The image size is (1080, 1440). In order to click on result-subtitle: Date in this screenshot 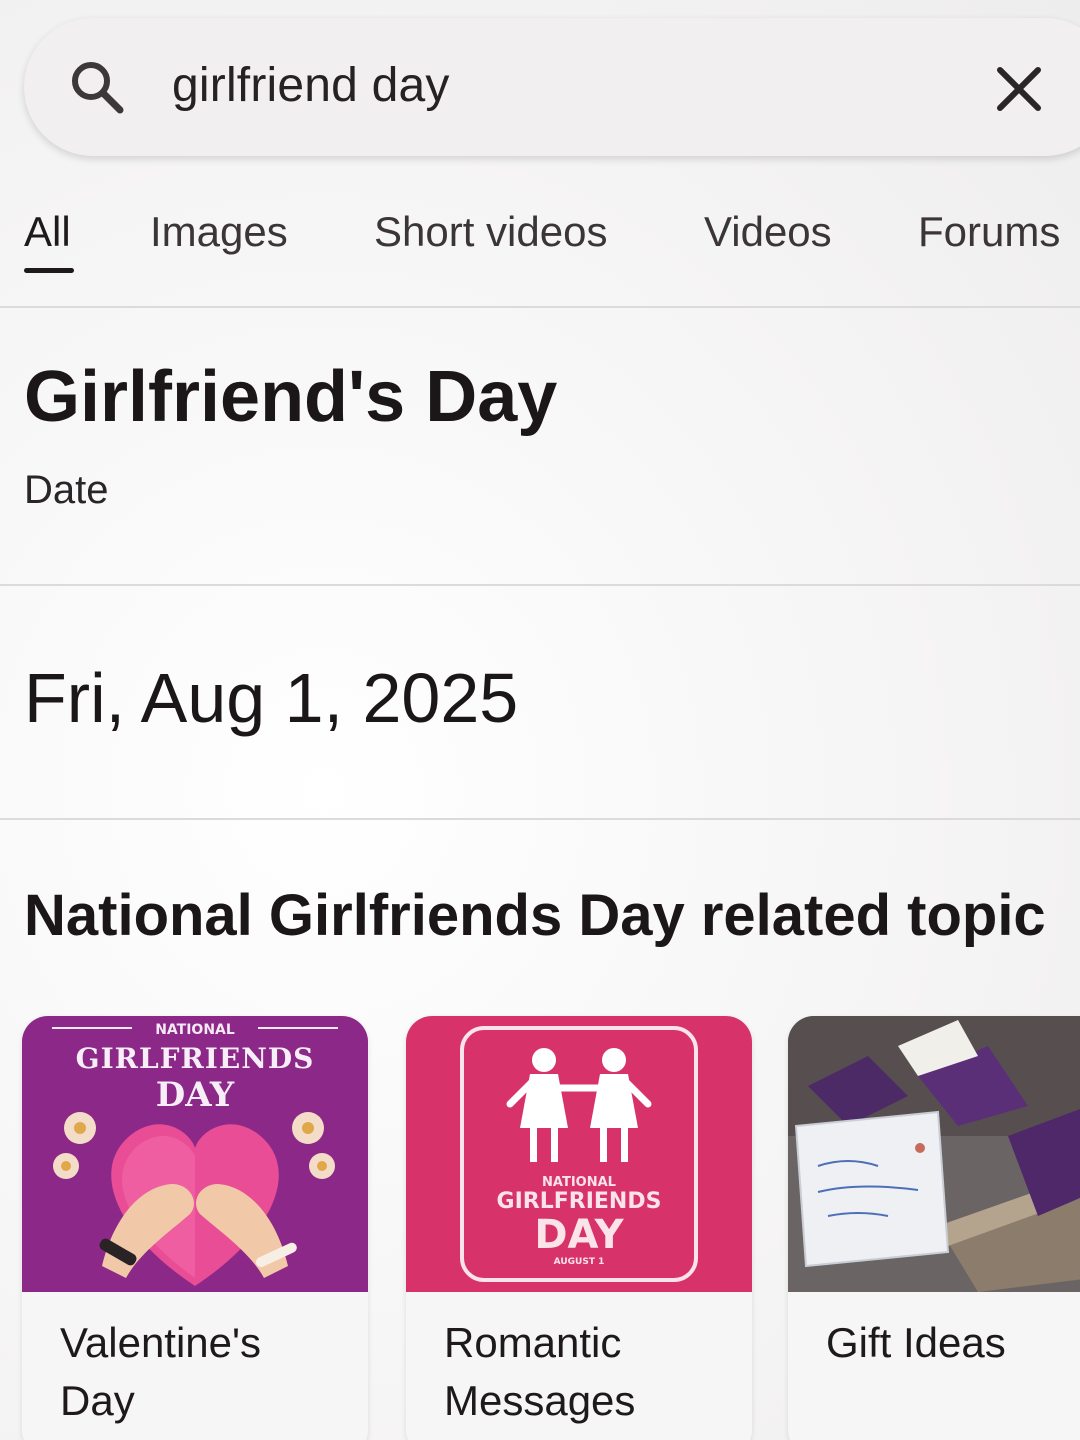, I will do `click(66, 490)`.